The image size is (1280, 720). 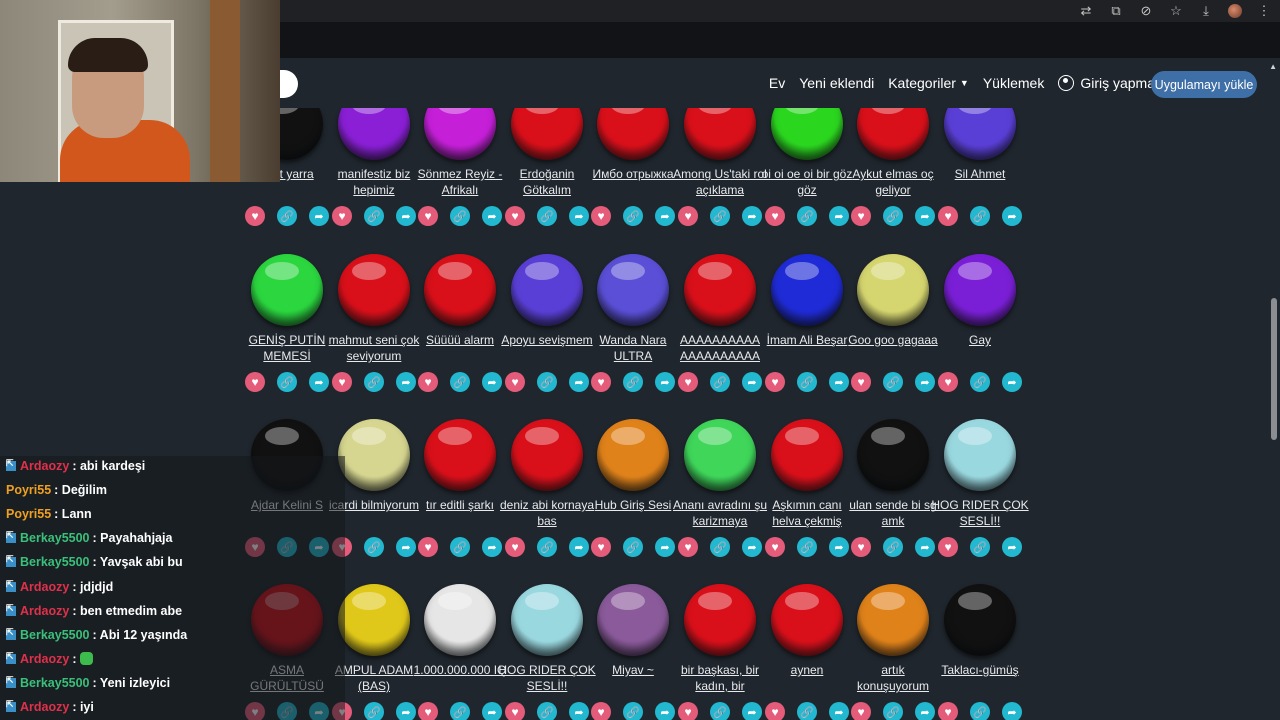 I want to click on nav-home: Ev, so click(x=777, y=83).